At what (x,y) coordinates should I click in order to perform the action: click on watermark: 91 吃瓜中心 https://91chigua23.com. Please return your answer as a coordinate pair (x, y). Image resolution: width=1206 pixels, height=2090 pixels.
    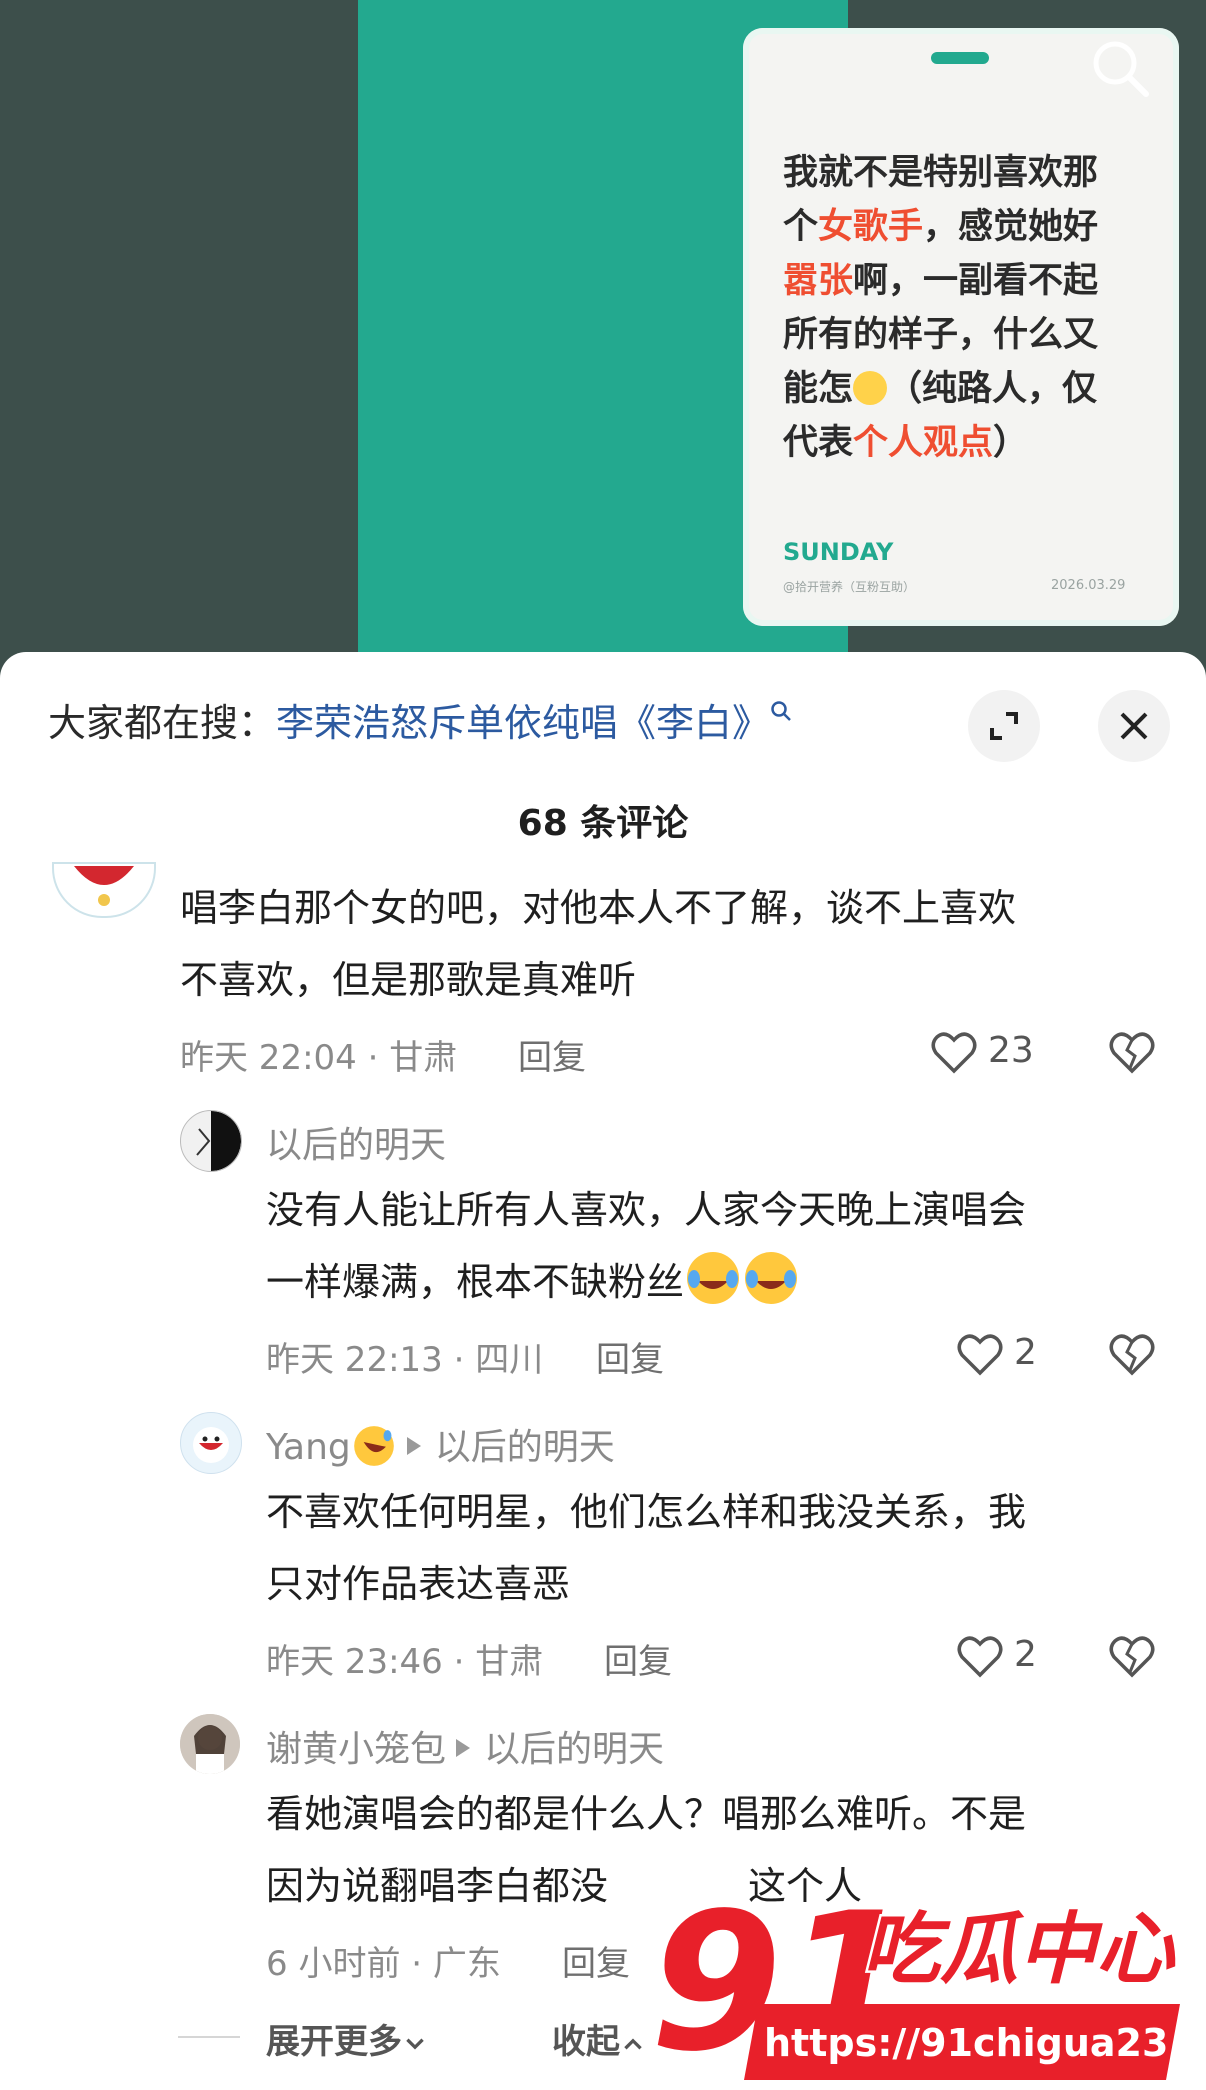
    Looking at the image, I should click on (923, 1979).